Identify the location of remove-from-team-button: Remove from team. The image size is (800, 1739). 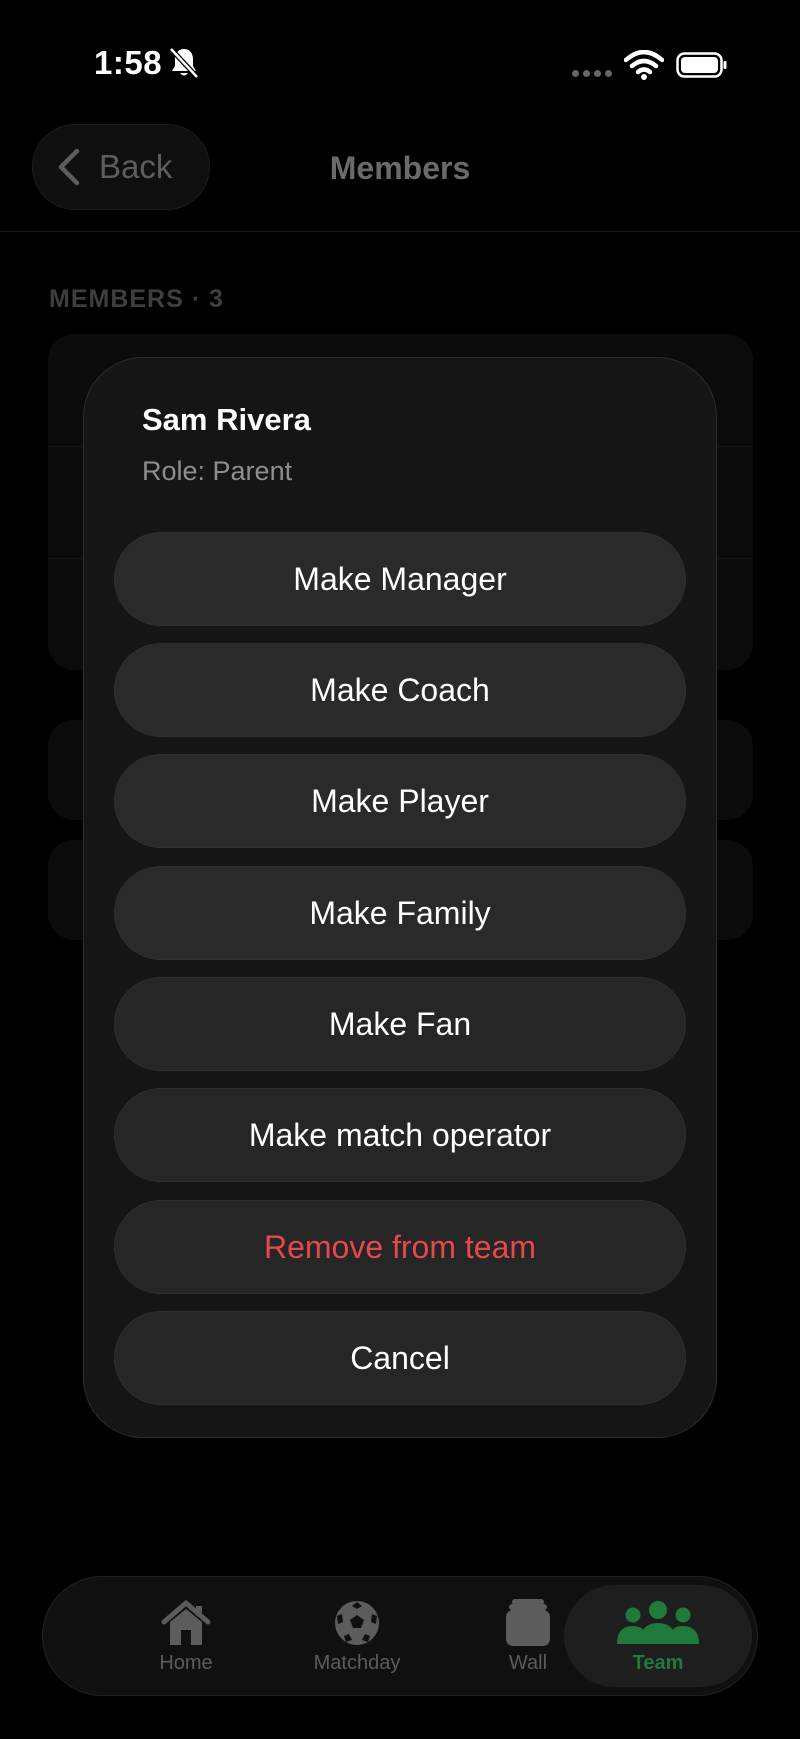
(400, 1247).